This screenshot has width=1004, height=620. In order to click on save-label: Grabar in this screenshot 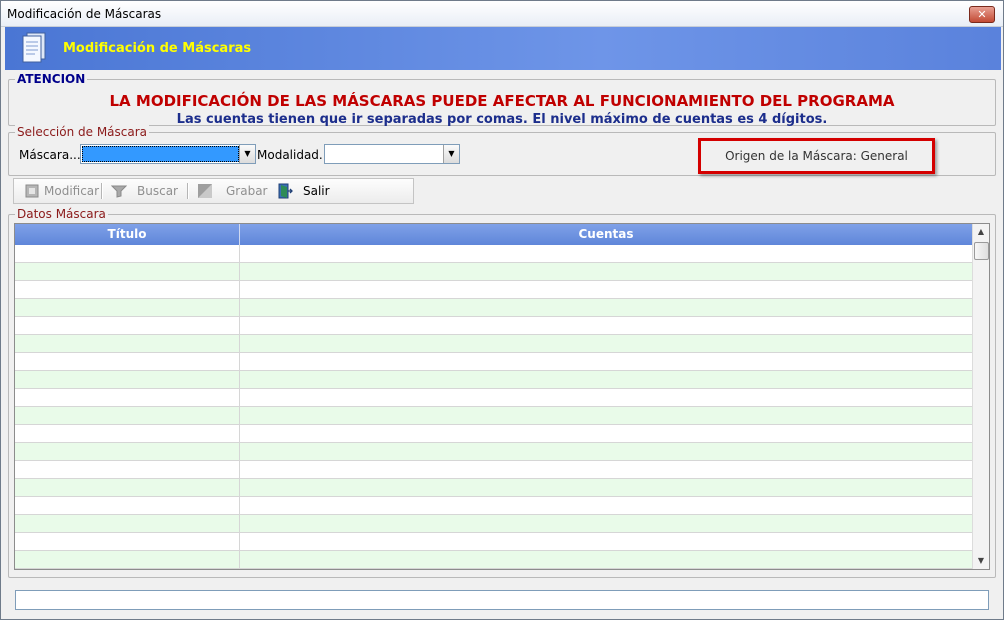, I will do `click(247, 191)`.